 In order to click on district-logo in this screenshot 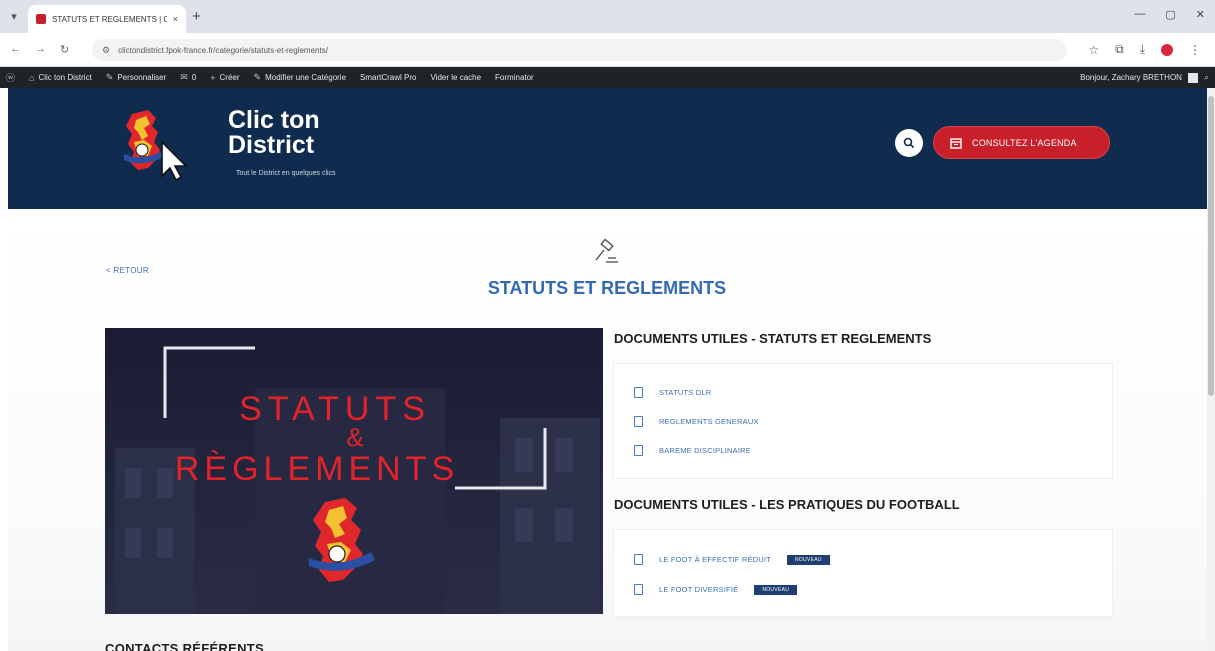, I will do `click(163, 145)`.